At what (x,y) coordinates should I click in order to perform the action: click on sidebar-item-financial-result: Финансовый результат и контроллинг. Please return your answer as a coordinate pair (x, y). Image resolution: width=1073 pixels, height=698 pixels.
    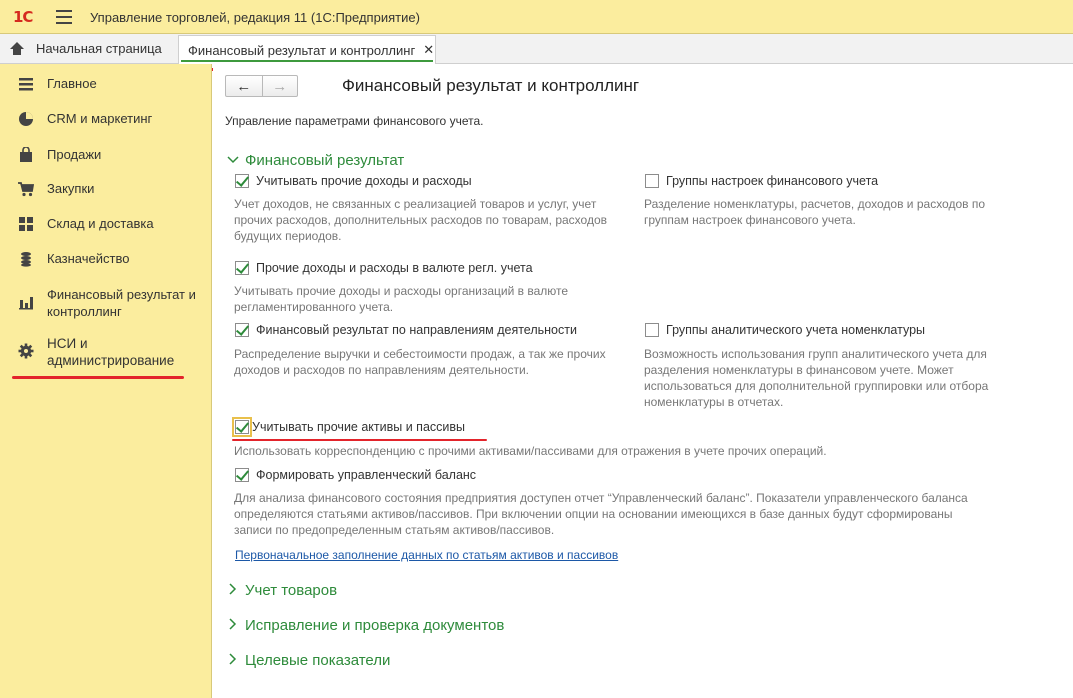
    Looking at the image, I should click on (102, 303).